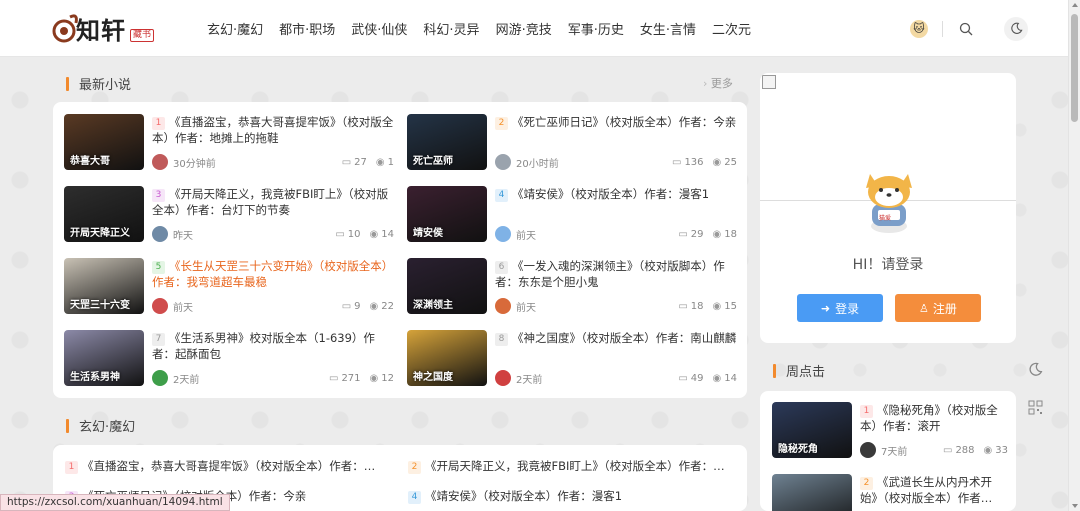 The height and width of the screenshot is (511, 1080). What do you see at coordinates (942, 28) in the screenshot?
I see `divider` at bounding box center [942, 28].